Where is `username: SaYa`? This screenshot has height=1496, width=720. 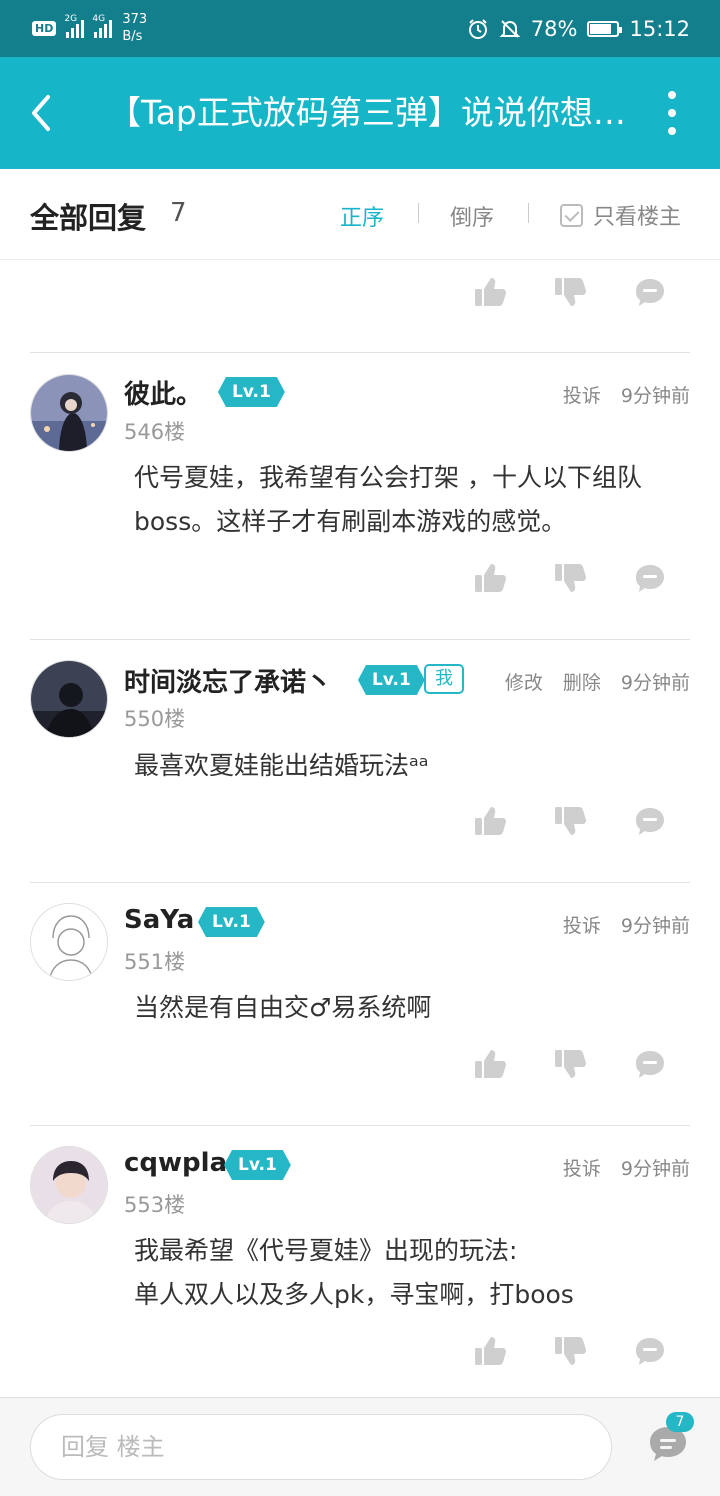 username: SaYa is located at coordinates (159, 920).